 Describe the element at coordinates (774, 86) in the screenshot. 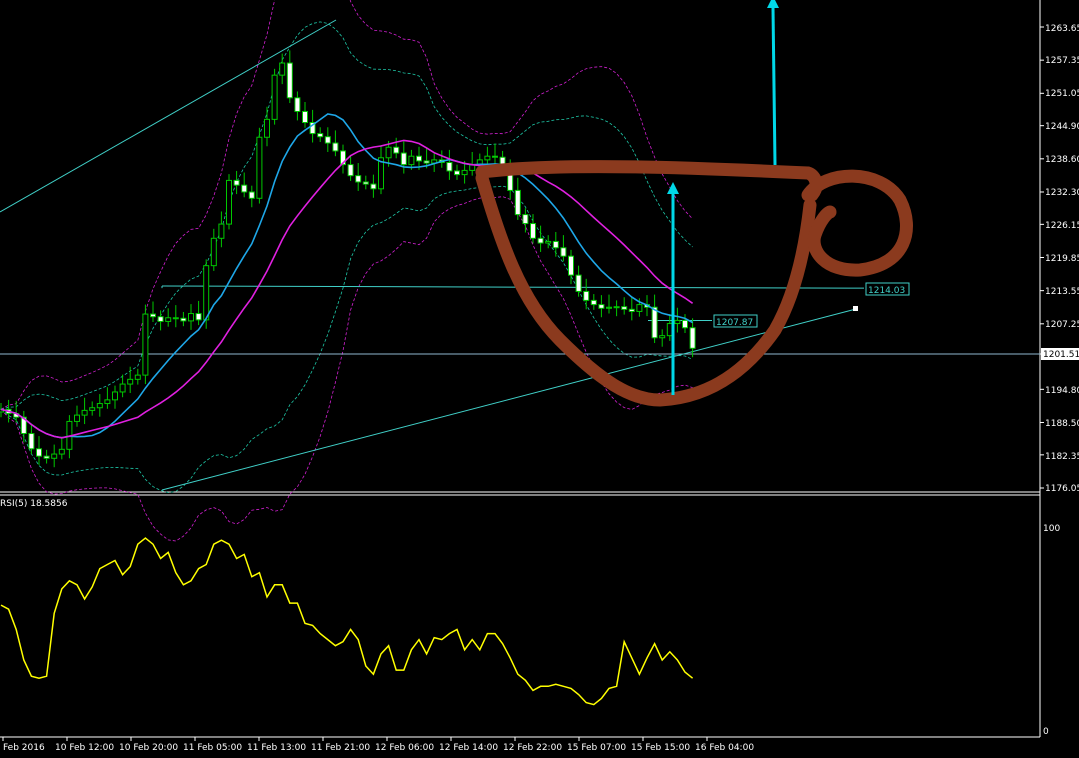

I see `breakout-arrow-shaft` at that location.